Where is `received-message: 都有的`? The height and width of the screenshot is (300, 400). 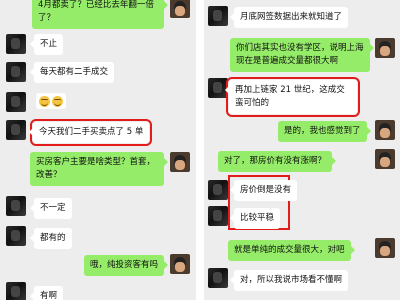 received-message: 都有的 is located at coordinates (51, 238).